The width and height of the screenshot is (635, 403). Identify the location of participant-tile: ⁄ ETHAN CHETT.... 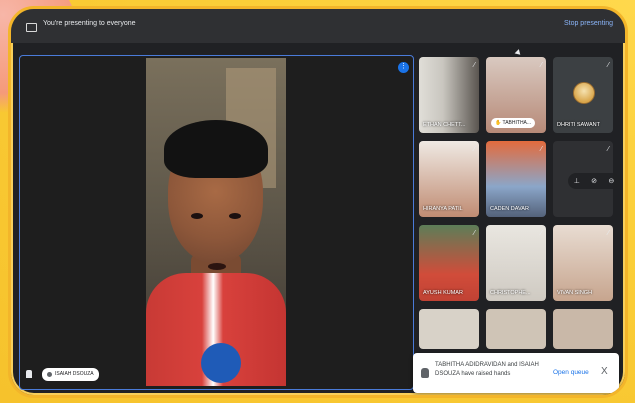
(449, 95).